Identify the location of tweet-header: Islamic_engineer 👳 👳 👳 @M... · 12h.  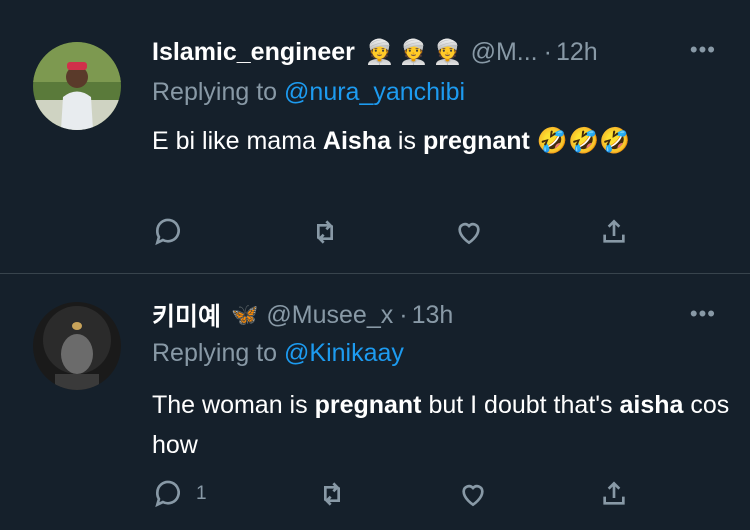
(375, 52).